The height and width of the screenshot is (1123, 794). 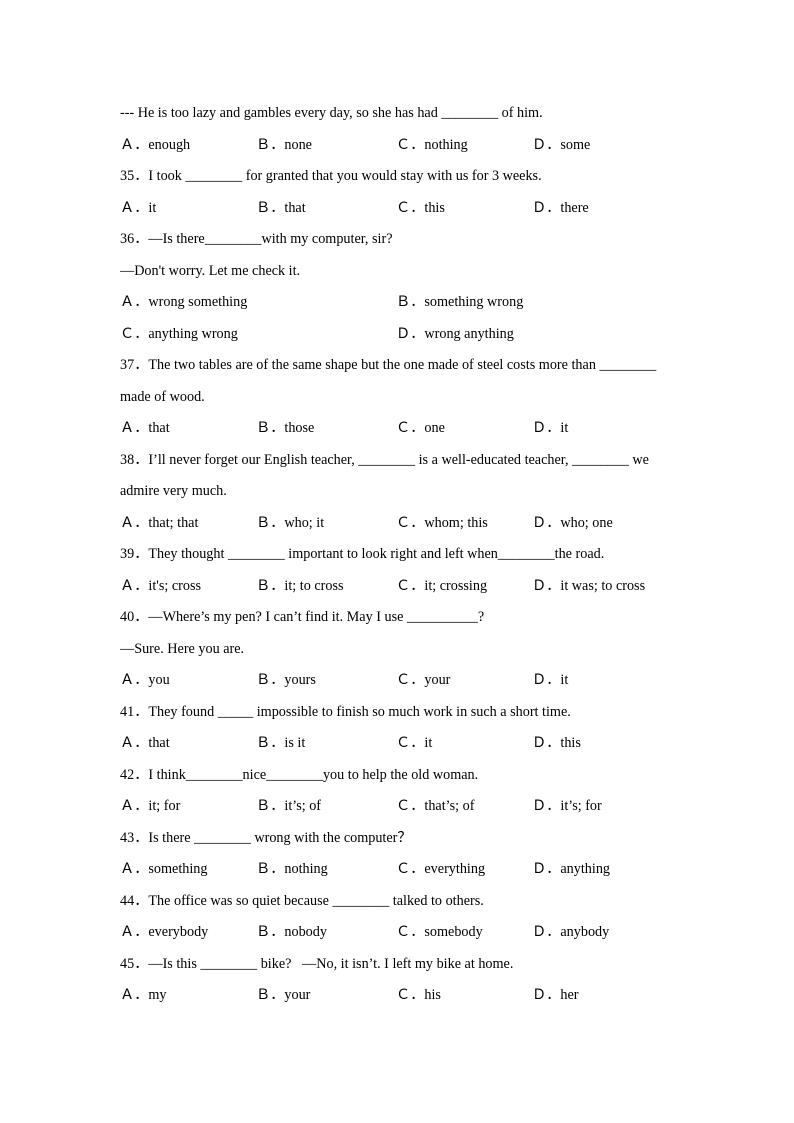 What do you see at coordinates (326, 744) in the screenshot?
I see `answer-option-b: Ｂ．is it` at bounding box center [326, 744].